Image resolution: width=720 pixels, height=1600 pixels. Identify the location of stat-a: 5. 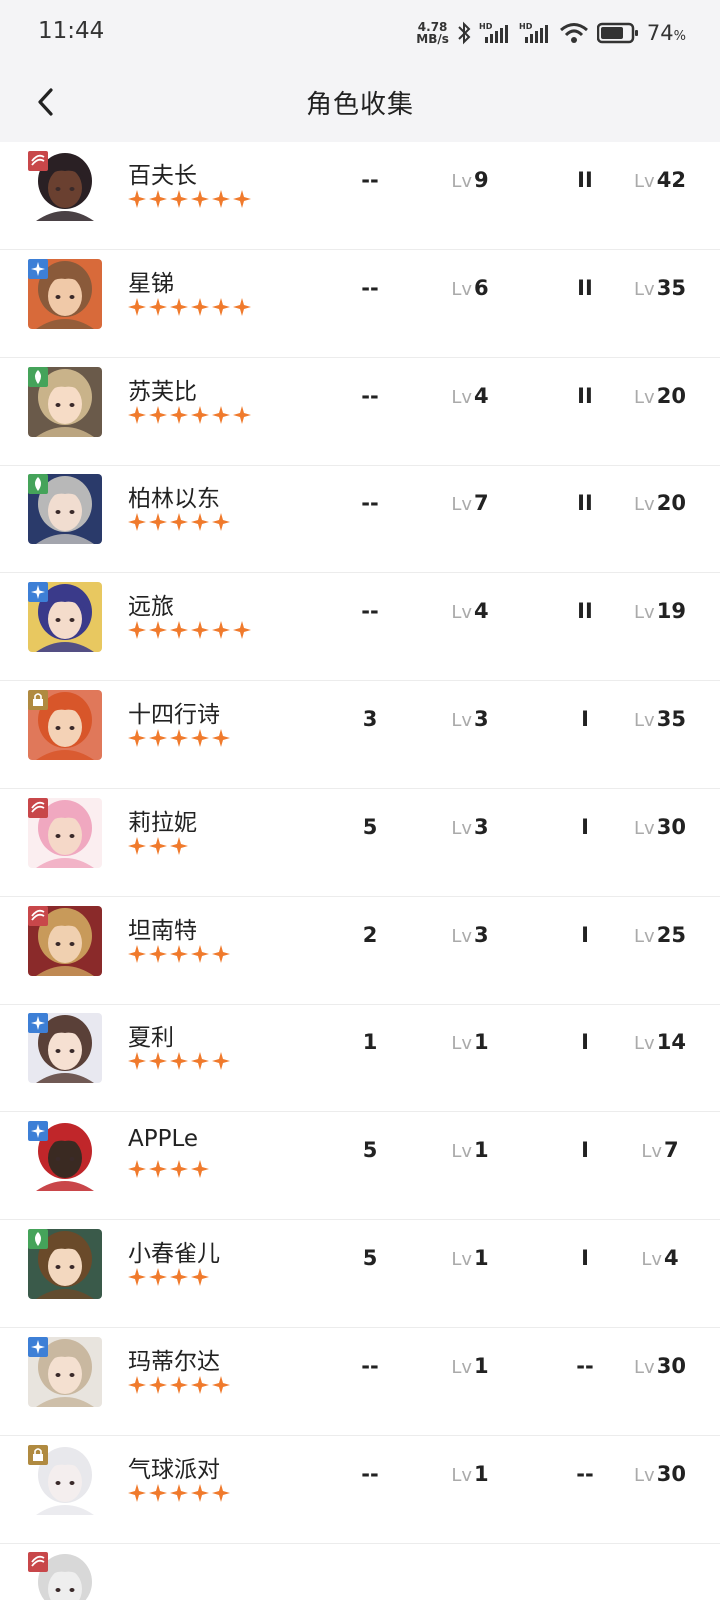
(370, 1258).